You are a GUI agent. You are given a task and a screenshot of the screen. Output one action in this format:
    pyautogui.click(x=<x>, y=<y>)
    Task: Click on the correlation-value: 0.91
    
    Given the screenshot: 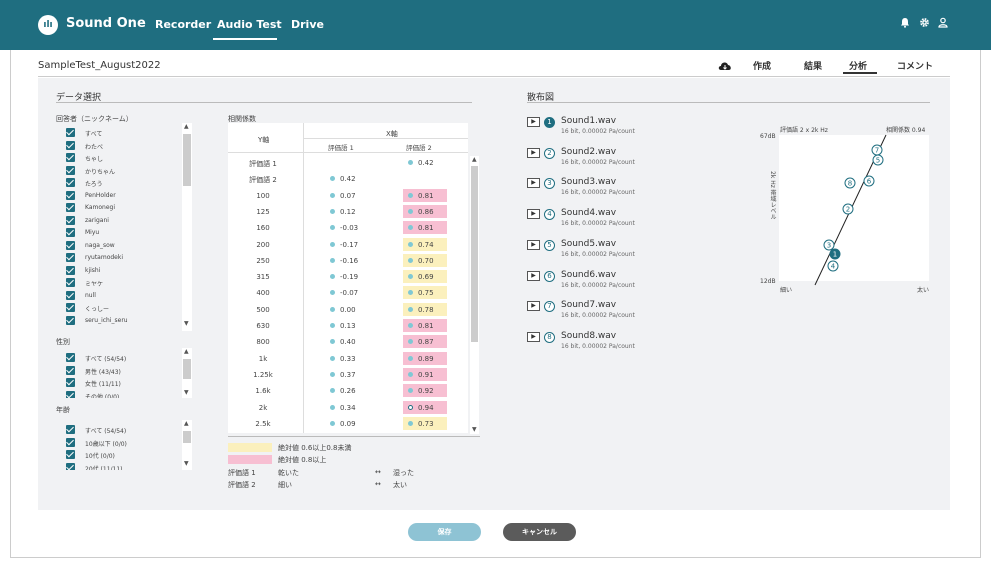 What is the action you would take?
    pyautogui.click(x=426, y=375)
    